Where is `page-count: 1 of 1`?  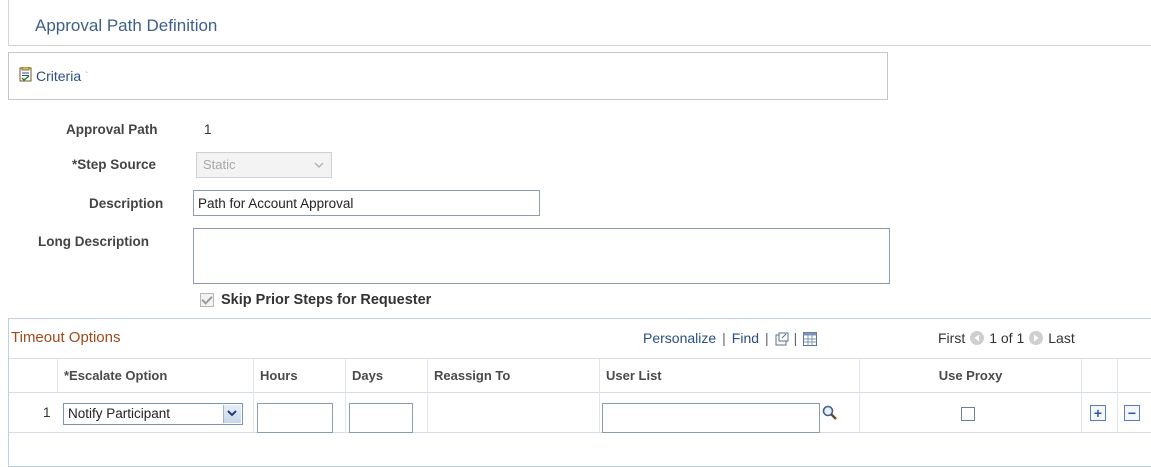
page-count: 1 of 1 is located at coordinates (1007, 338).